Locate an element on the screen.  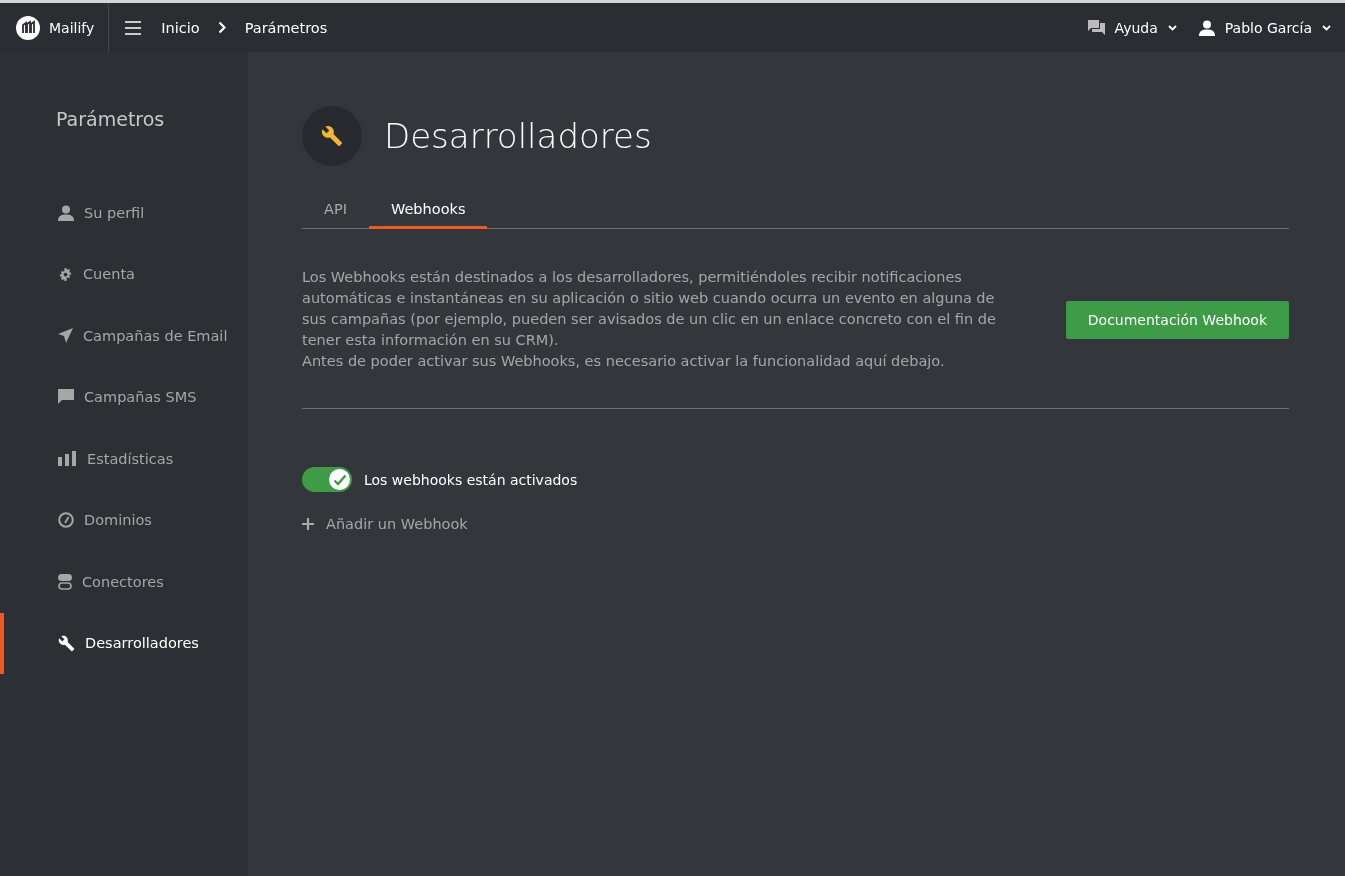
sidebar-item: Campañas SMS is located at coordinates (124, 397).